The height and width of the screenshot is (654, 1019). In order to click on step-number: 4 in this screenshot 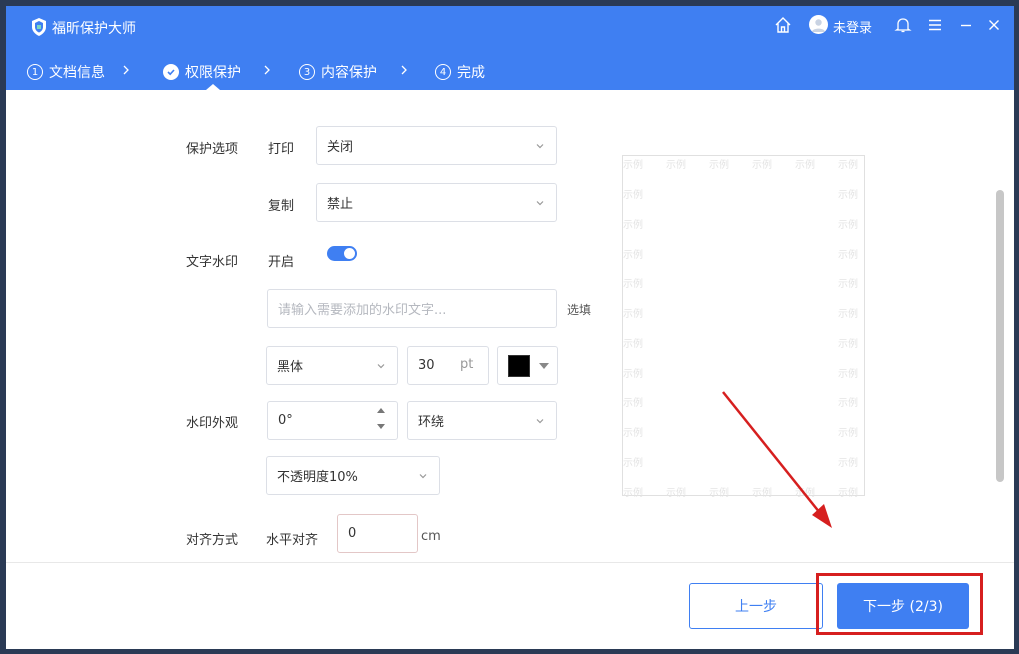, I will do `click(443, 72)`.